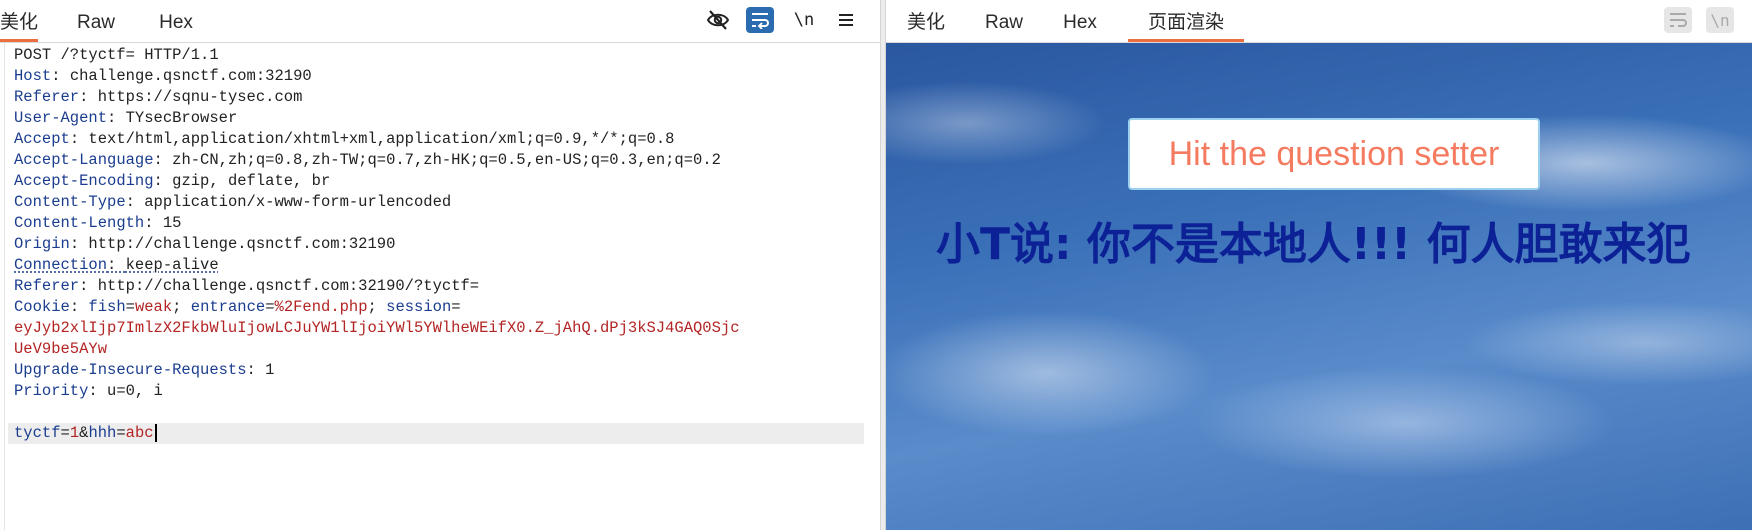  What do you see at coordinates (436, 433) in the screenshot?
I see `request-body-line: tyctf=1&hhh=abc` at bounding box center [436, 433].